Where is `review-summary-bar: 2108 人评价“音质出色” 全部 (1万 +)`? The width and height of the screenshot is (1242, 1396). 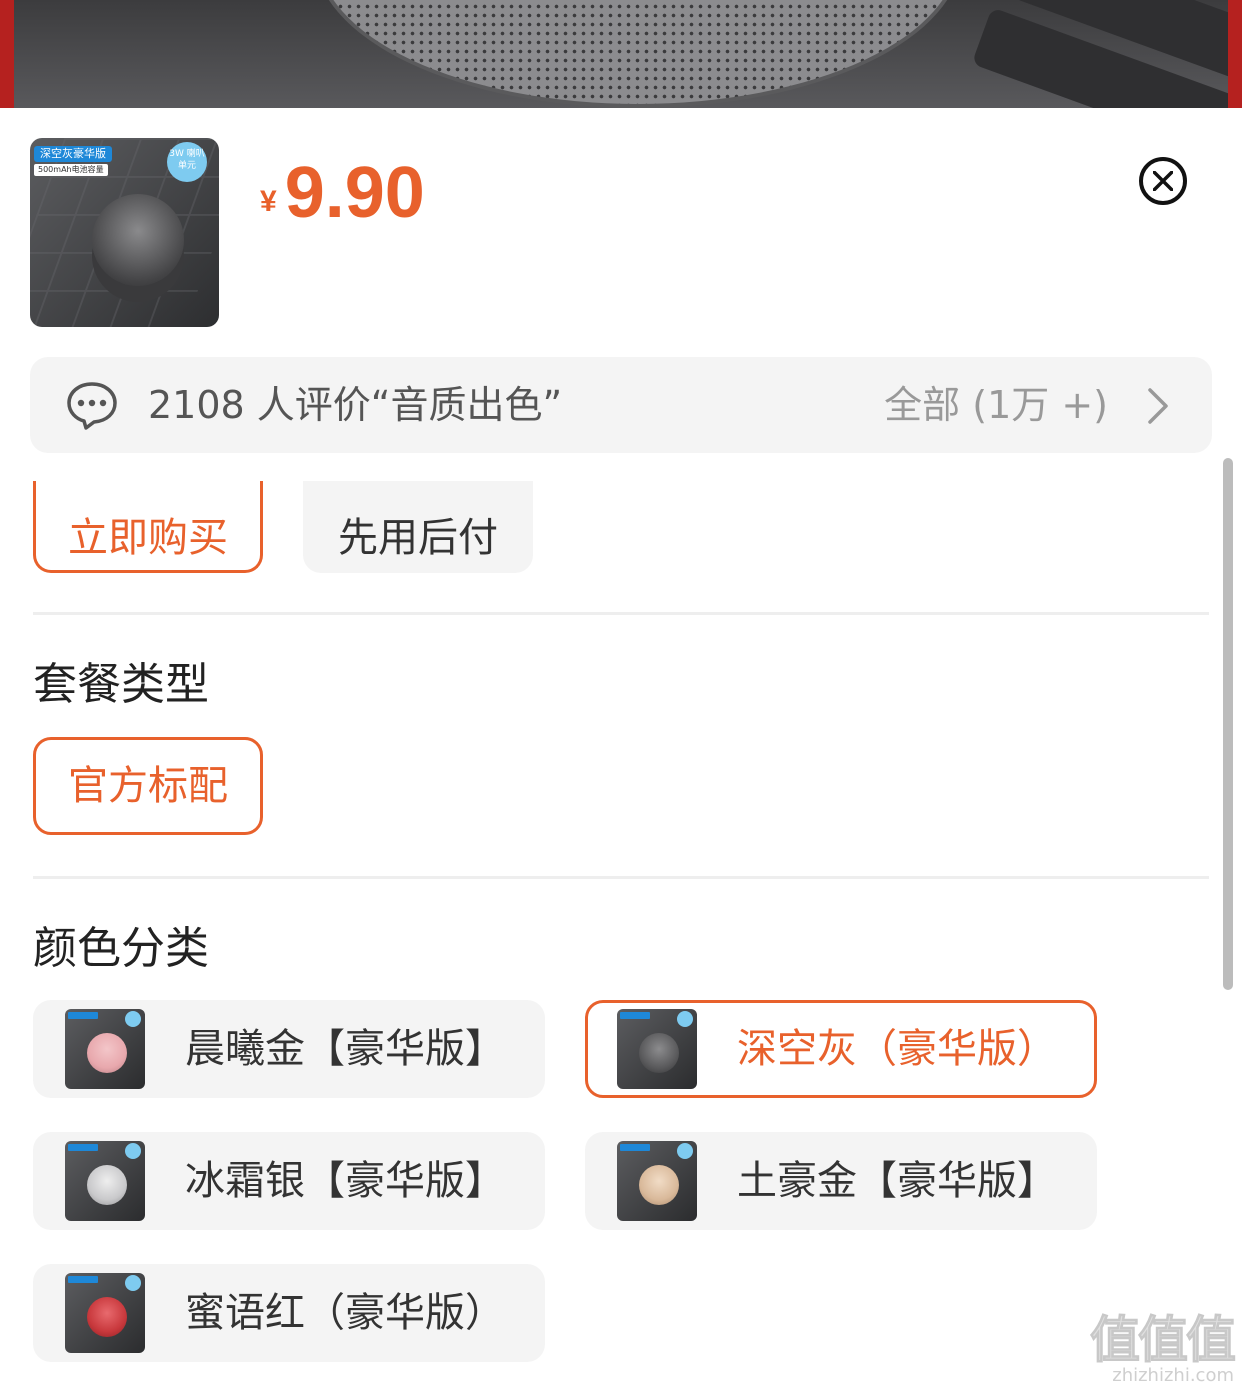
review-summary-bar: 2108 人评价“音质出色” 全部 (1万 +) is located at coordinates (621, 405).